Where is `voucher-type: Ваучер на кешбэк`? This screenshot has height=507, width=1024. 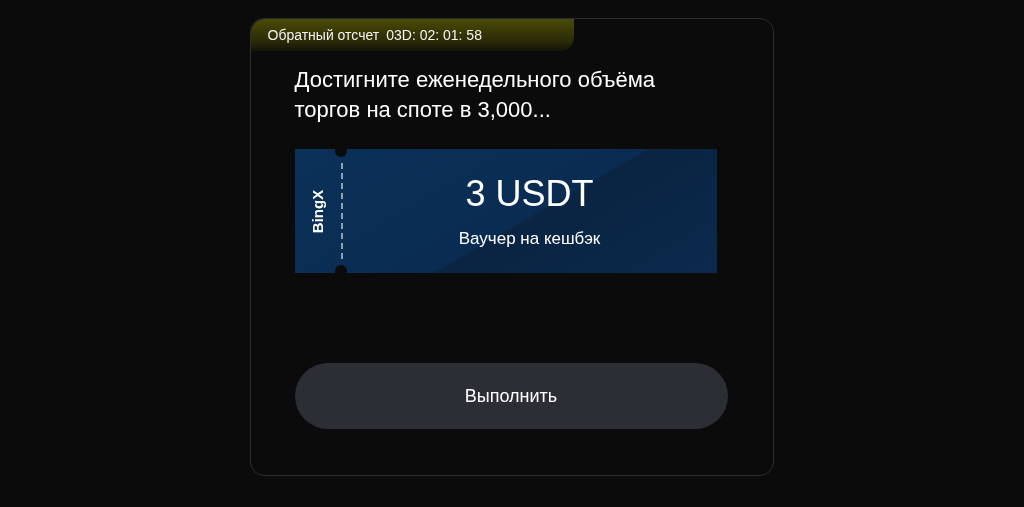 voucher-type: Ваучер на кешбэк is located at coordinates (529, 239).